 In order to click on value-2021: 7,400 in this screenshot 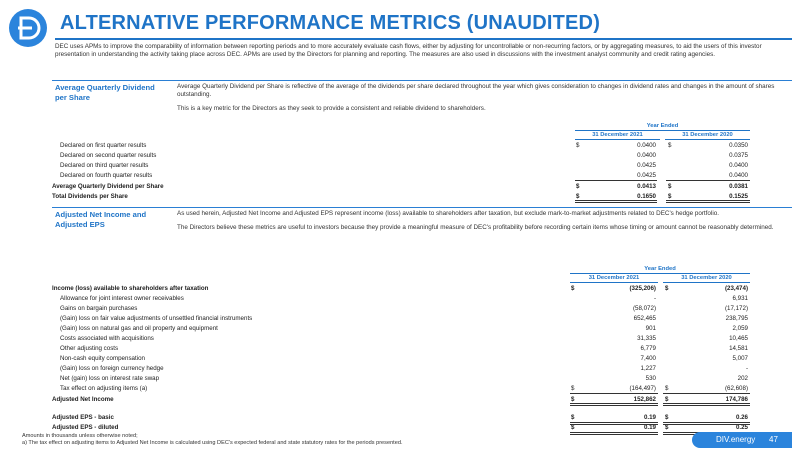, I will do `click(648, 358)`.